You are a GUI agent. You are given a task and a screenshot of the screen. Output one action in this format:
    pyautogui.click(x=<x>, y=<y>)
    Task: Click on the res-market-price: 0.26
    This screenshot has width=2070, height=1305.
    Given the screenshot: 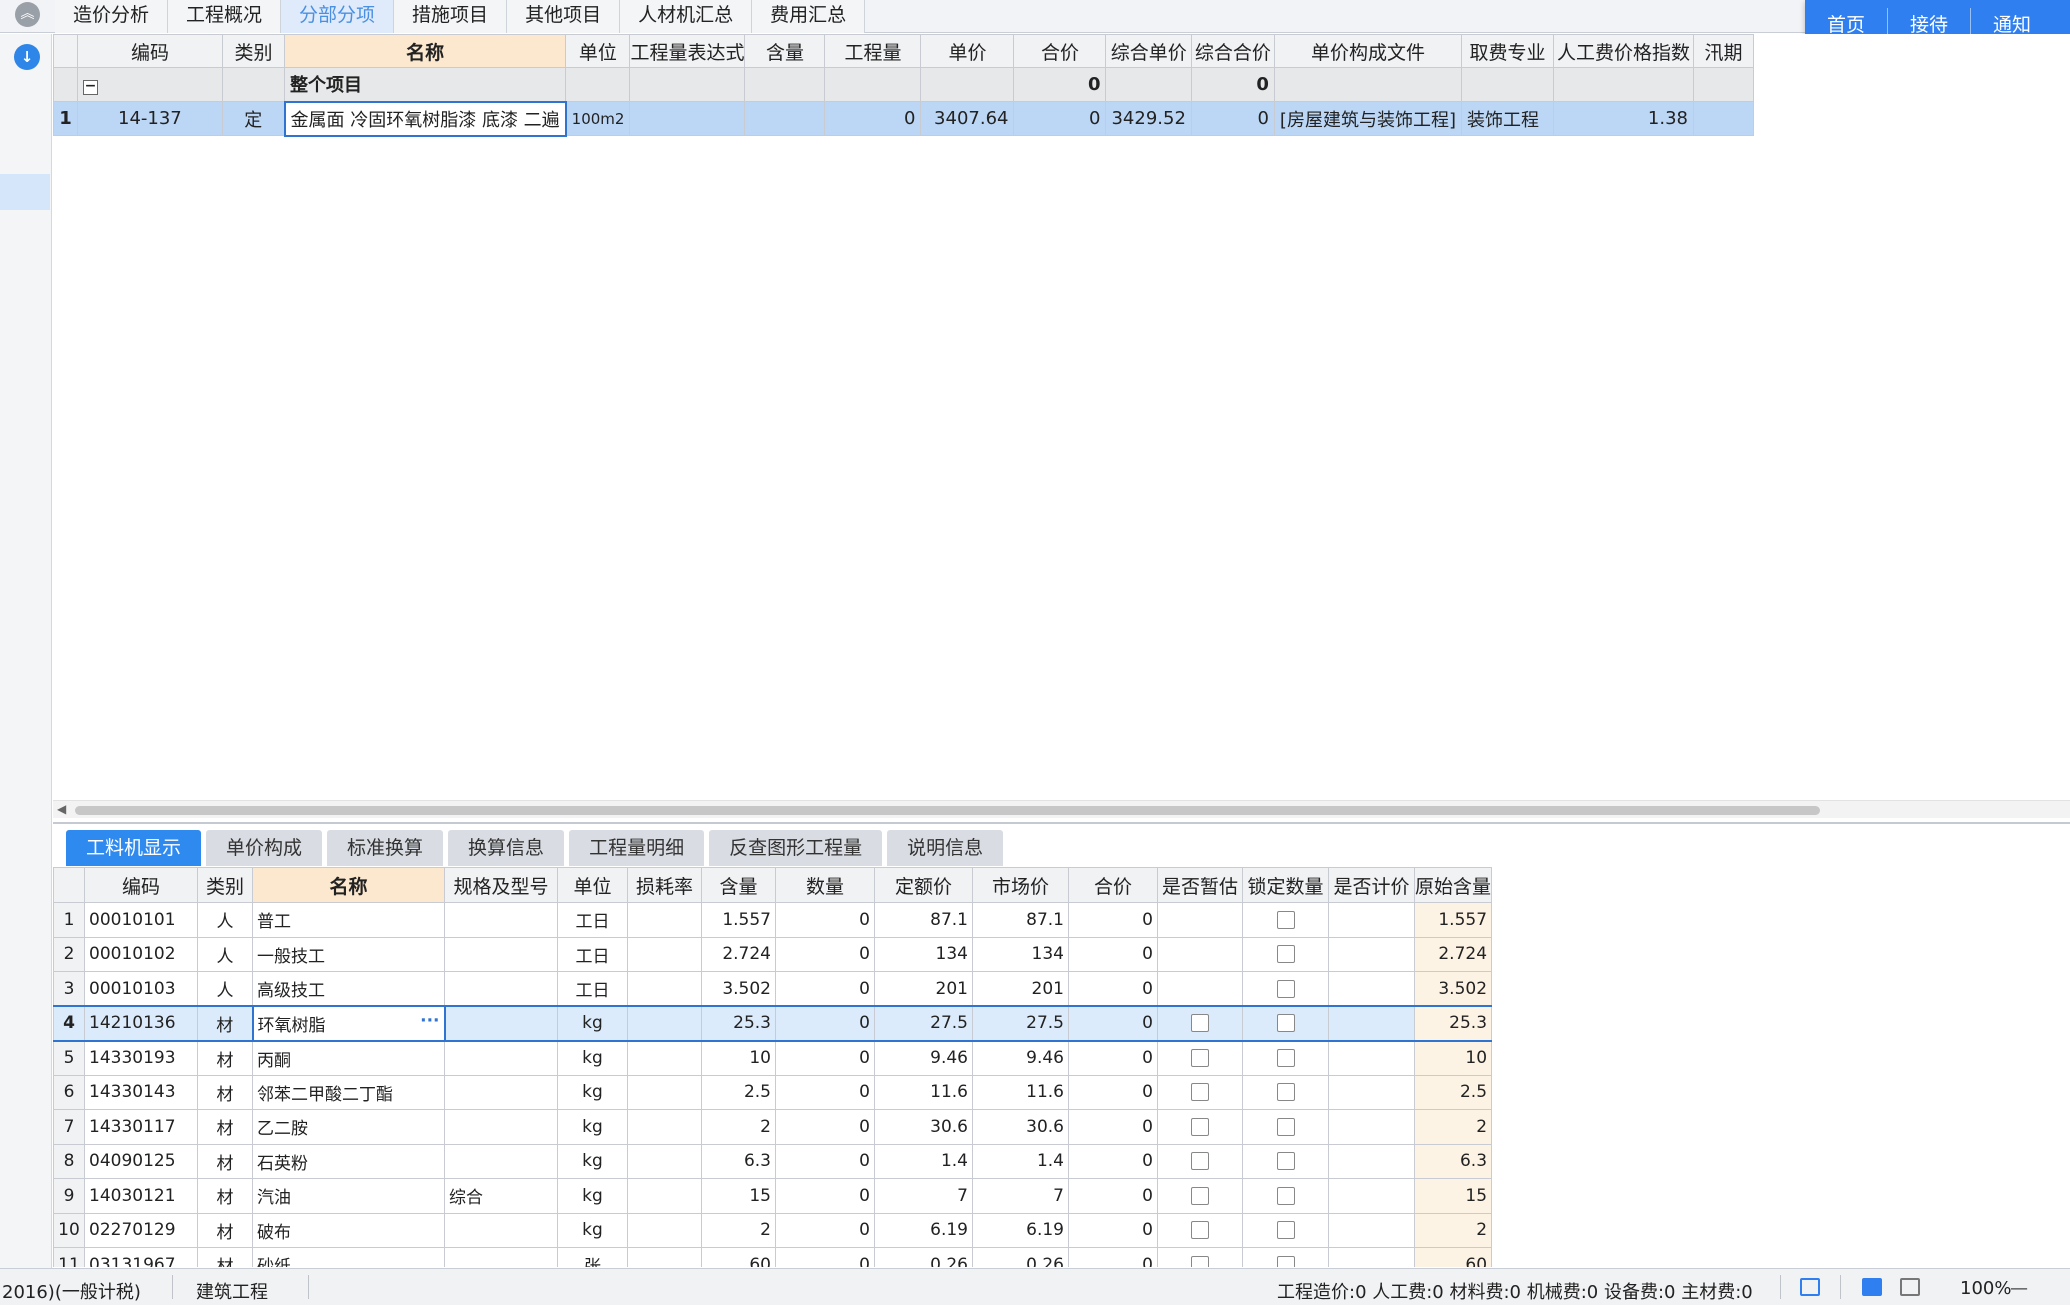 What is the action you would take?
    pyautogui.click(x=1020, y=1257)
    